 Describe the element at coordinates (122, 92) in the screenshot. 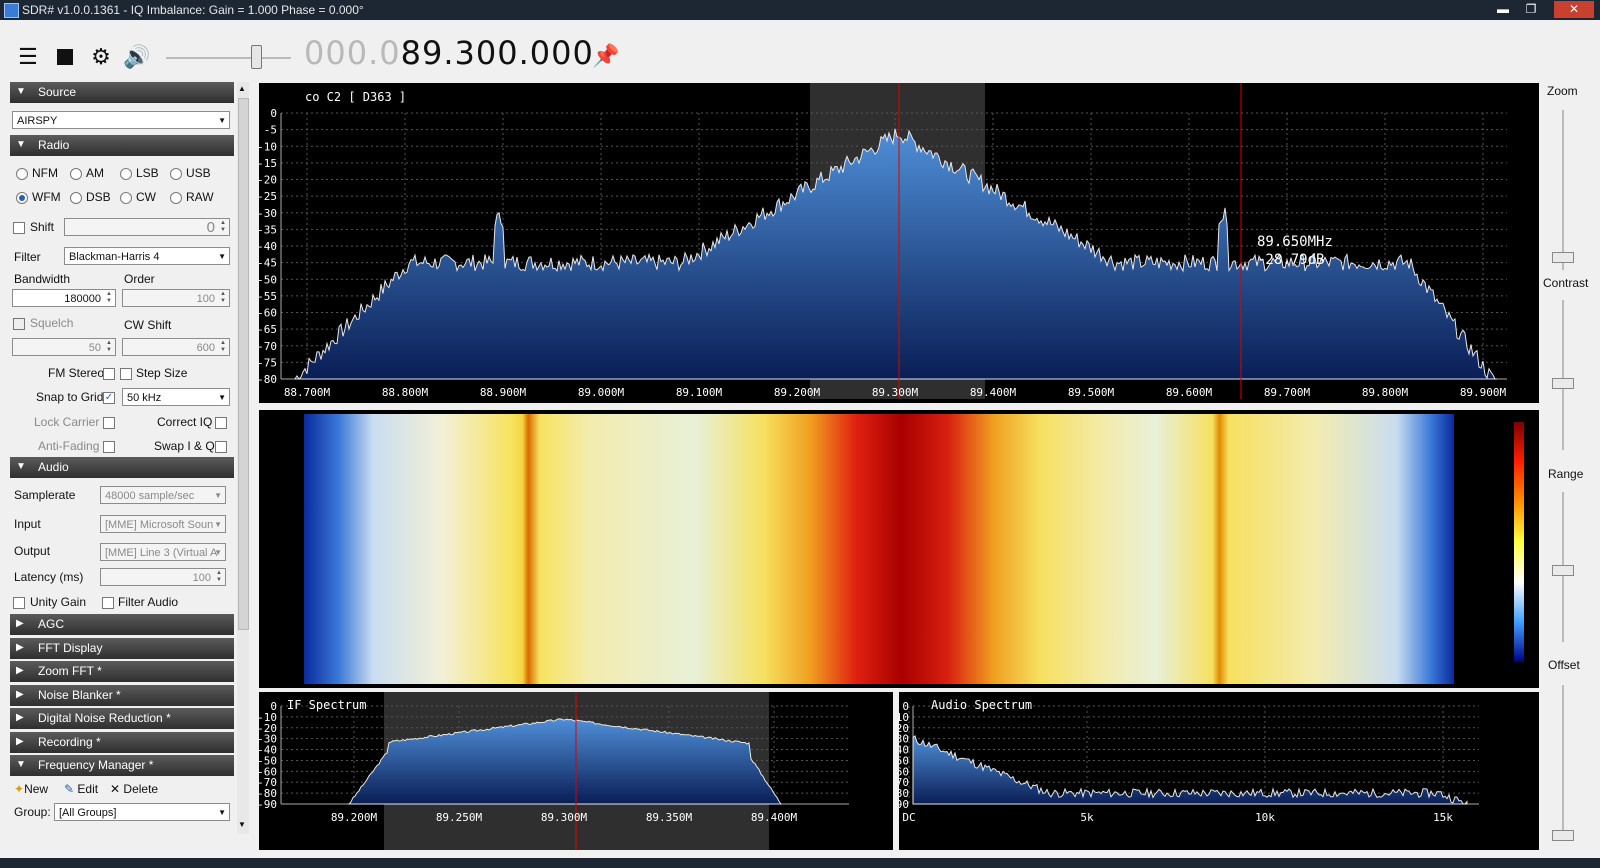

I see `section-source: ▼ Source` at that location.